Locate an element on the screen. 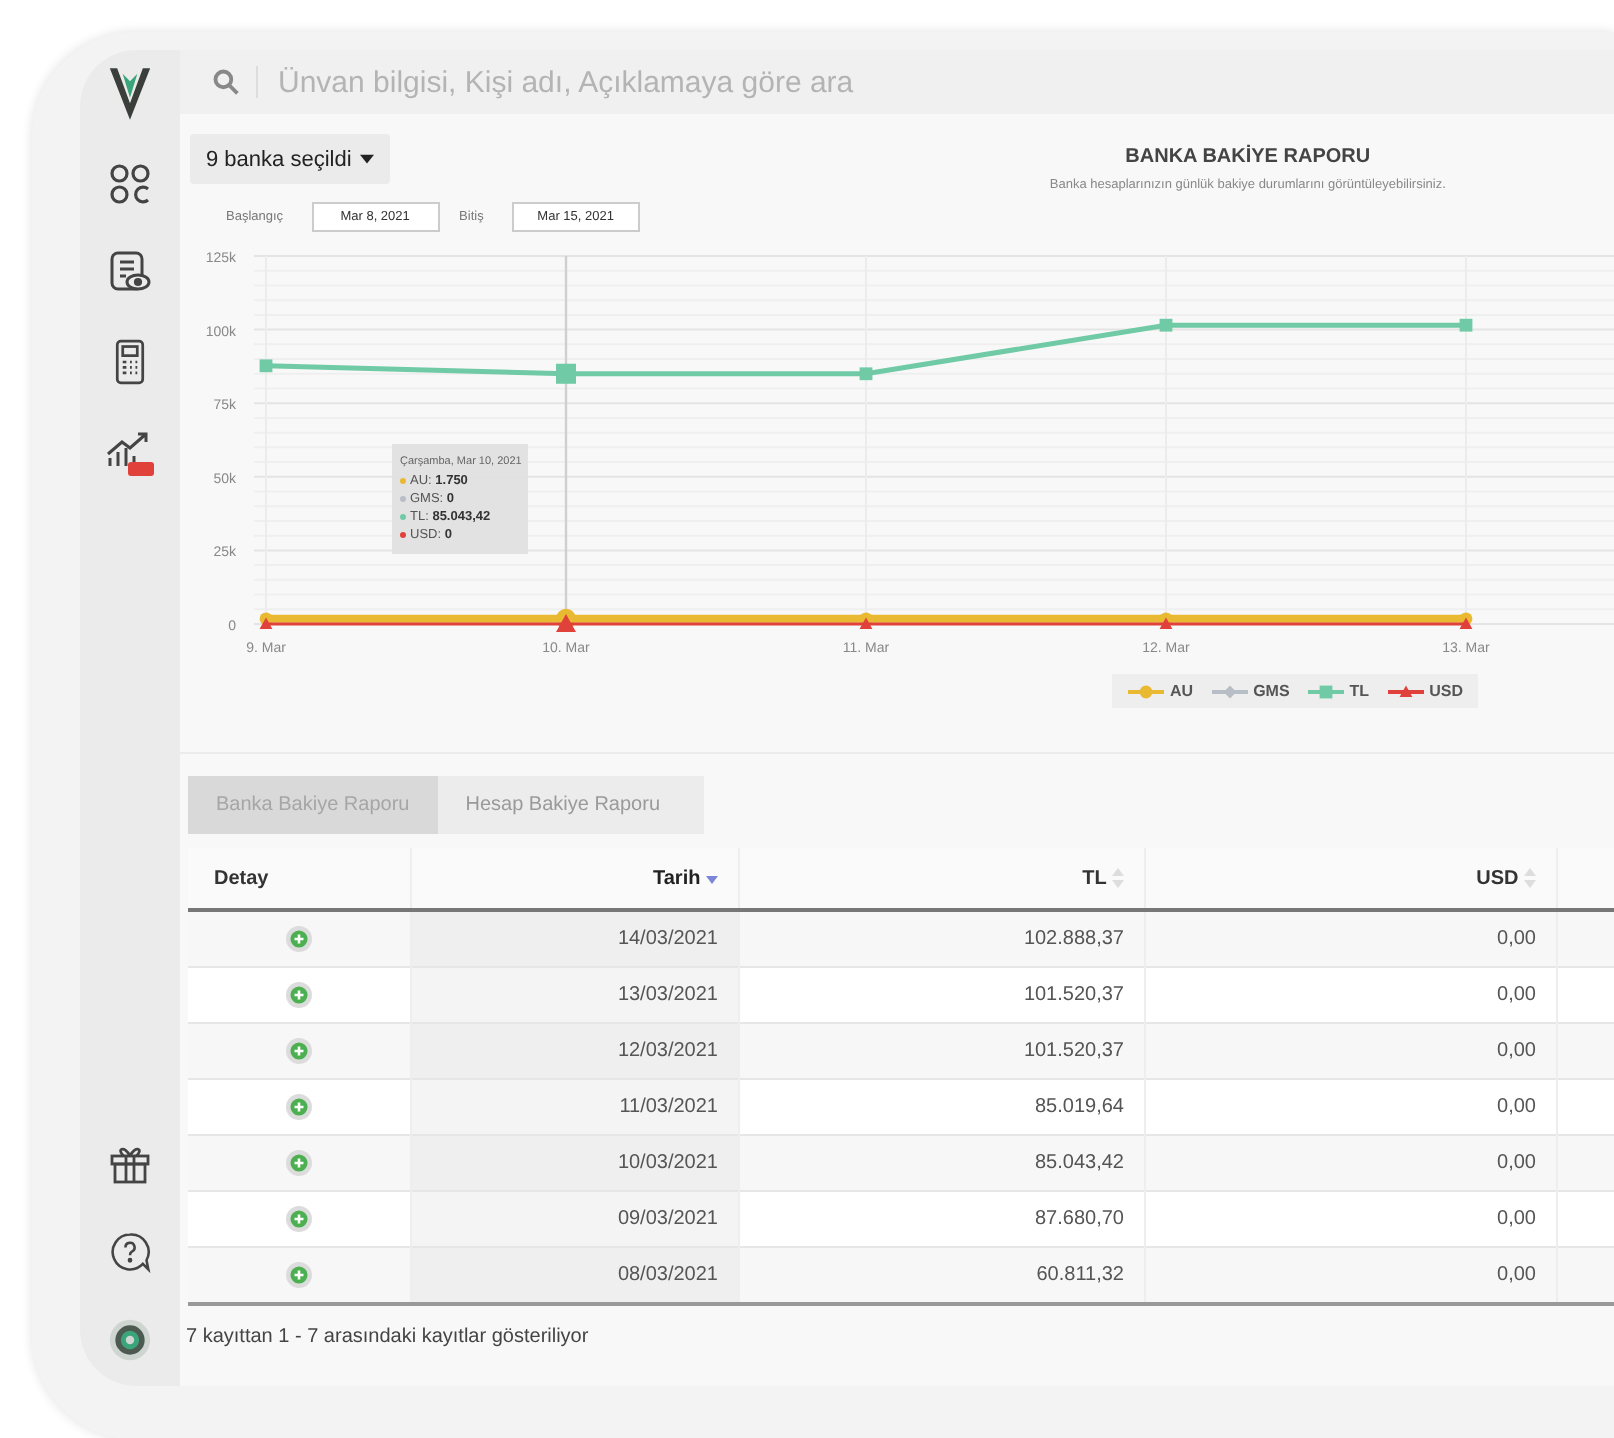  table-cell: 85.043,42 is located at coordinates (942, 1163).